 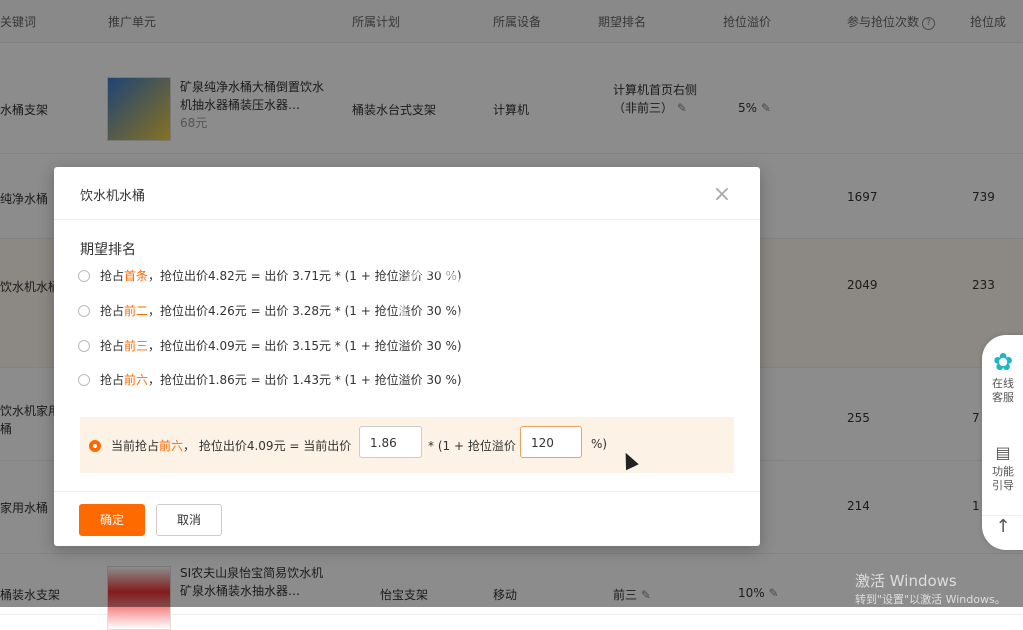 What do you see at coordinates (551, 442) in the screenshot?
I see `premium-input: 120` at bounding box center [551, 442].